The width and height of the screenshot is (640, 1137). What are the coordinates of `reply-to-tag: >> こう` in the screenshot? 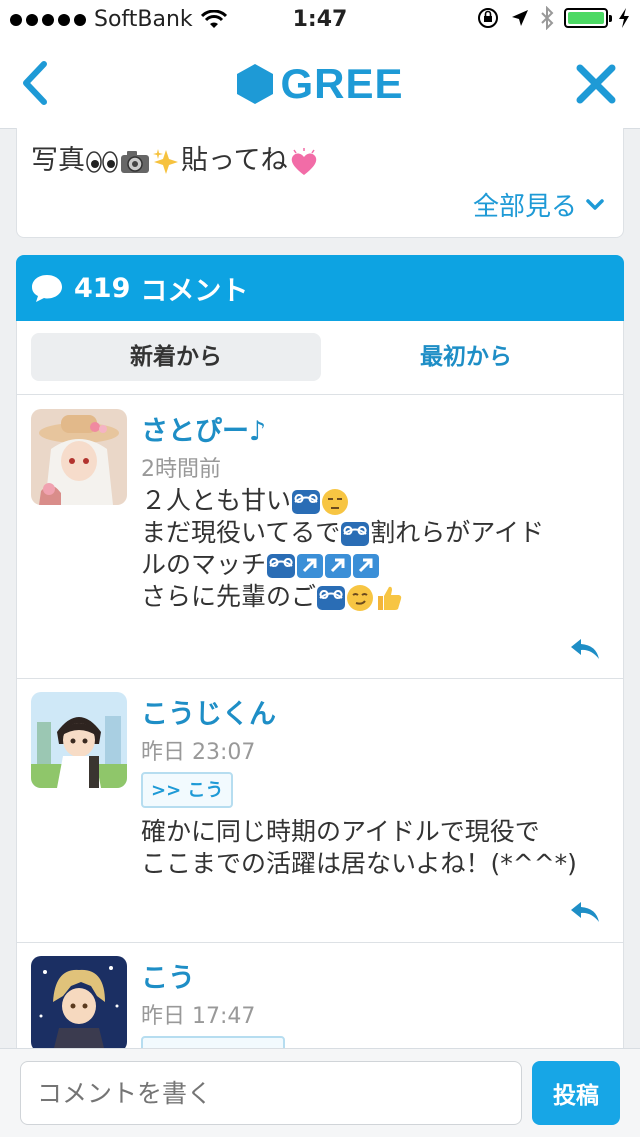 It's located at (187, 790).